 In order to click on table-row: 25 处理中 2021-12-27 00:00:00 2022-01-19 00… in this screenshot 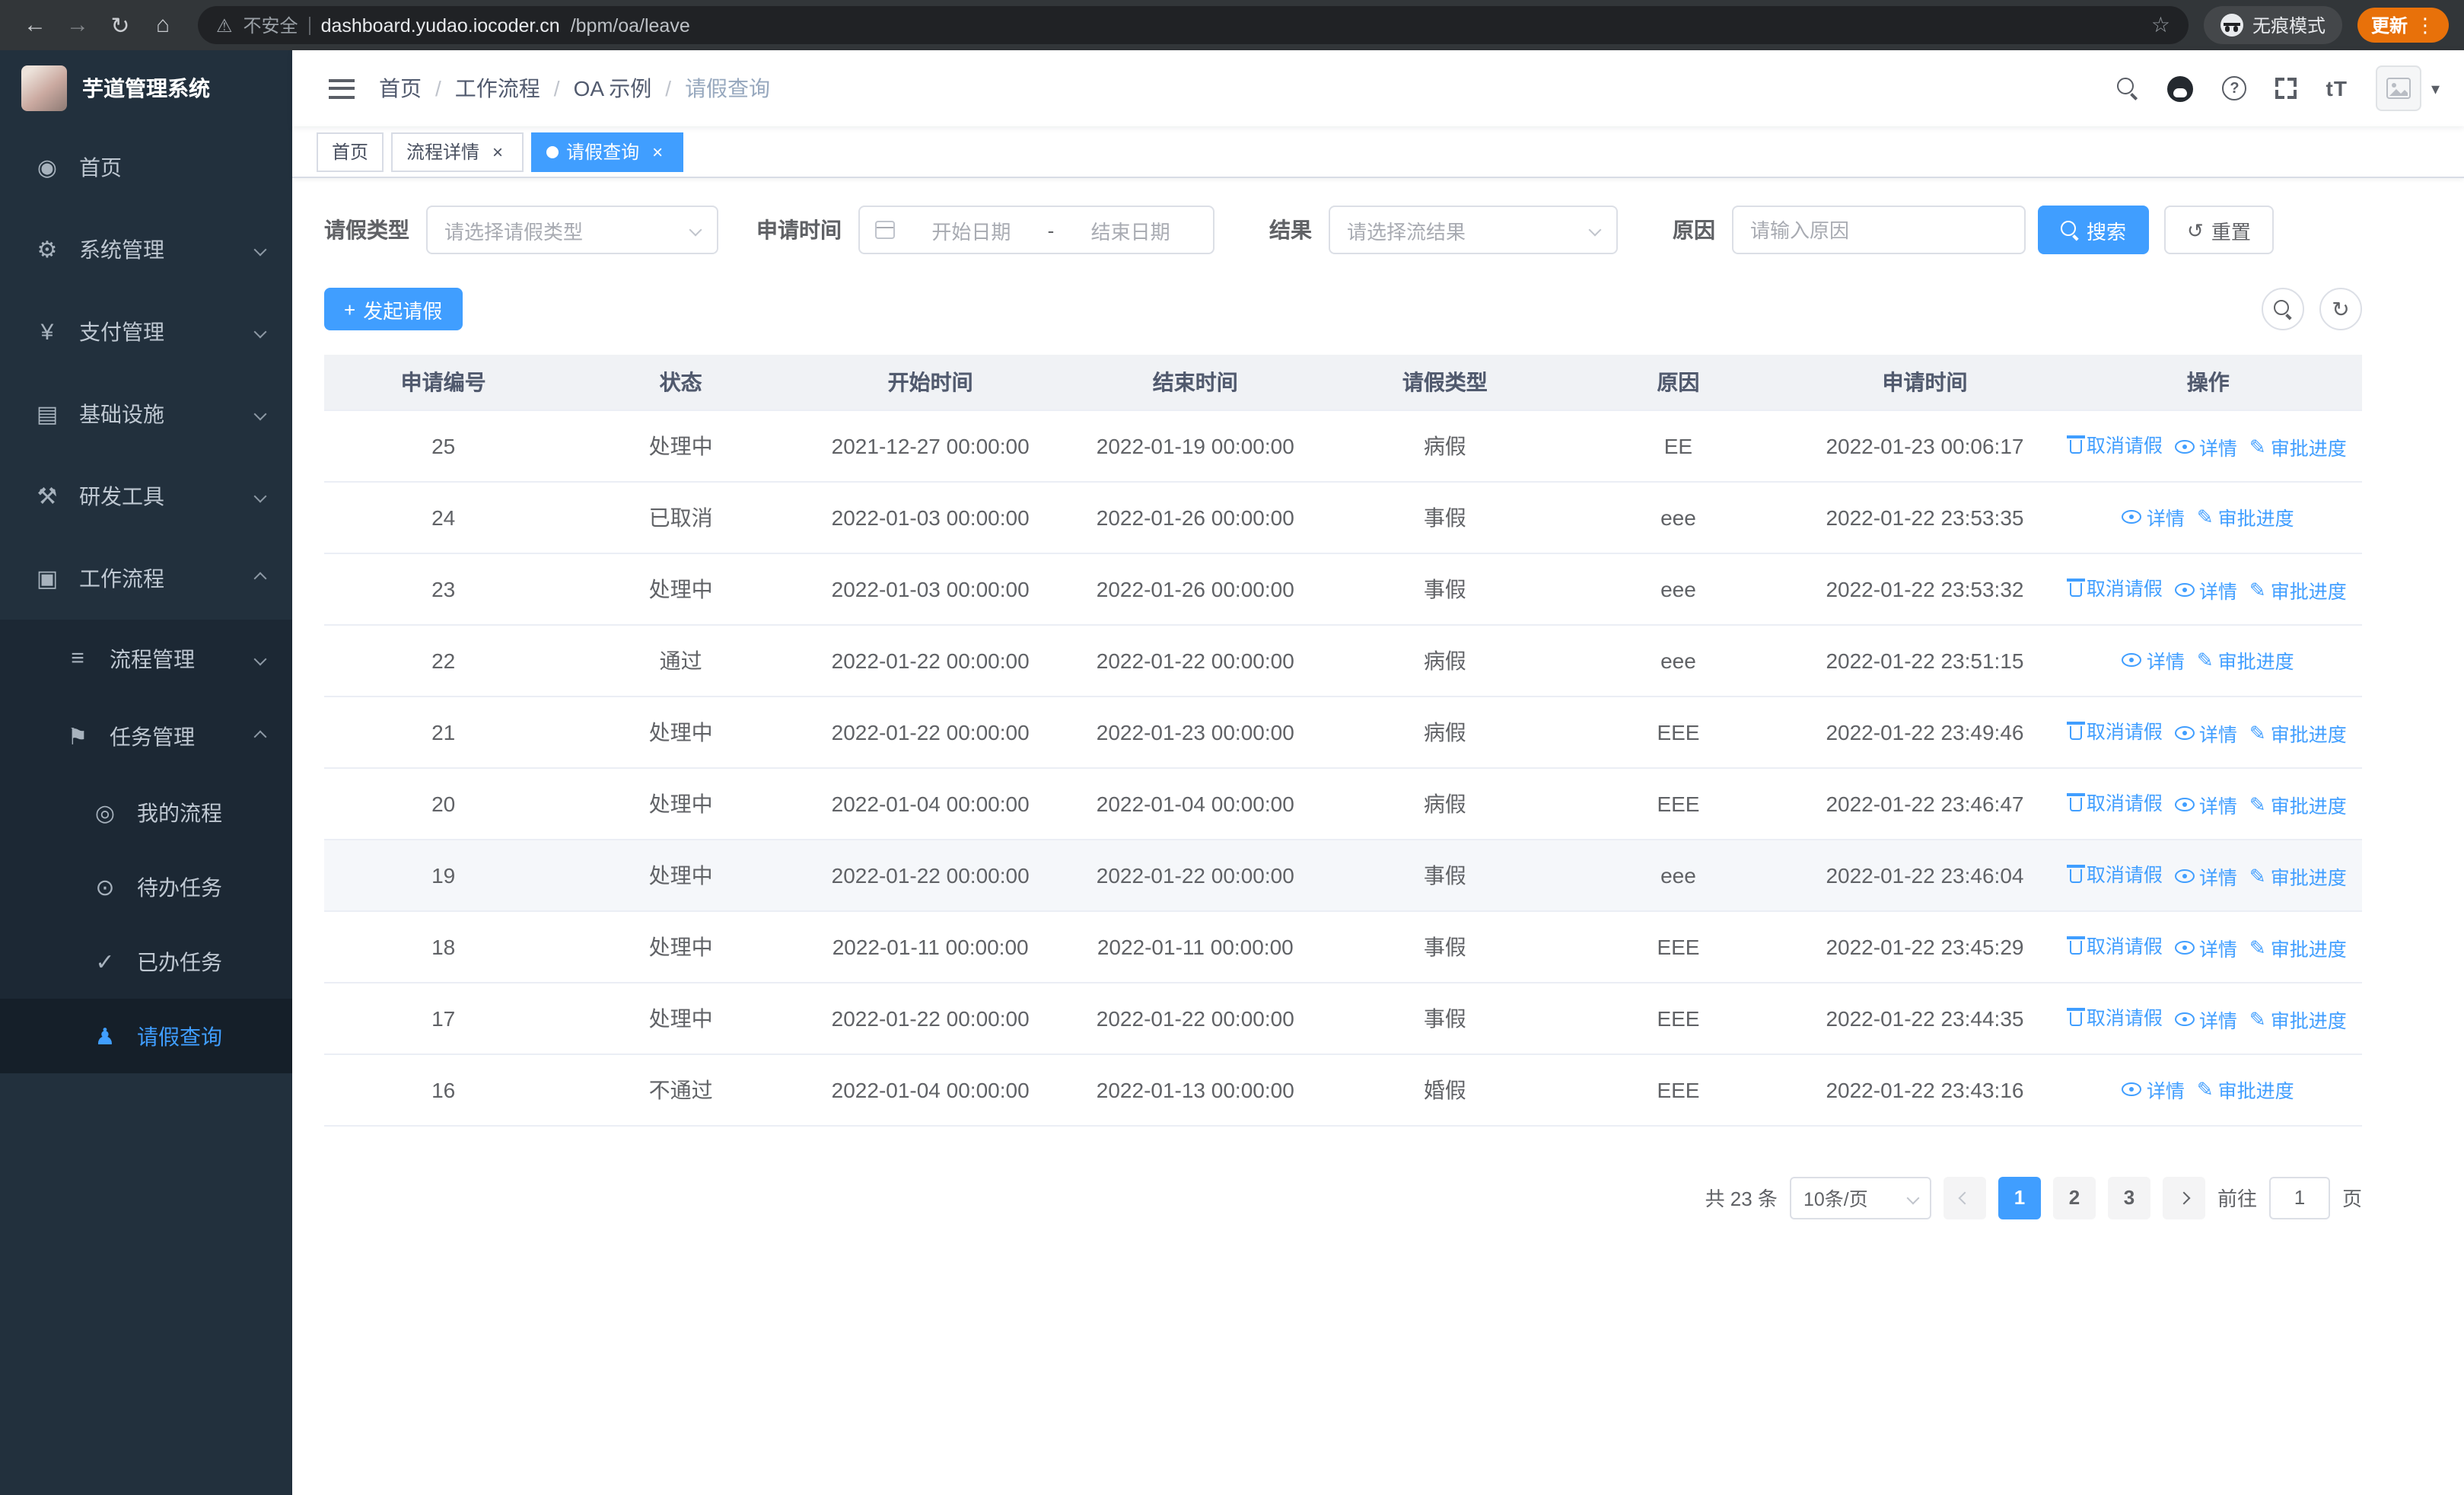, I will do `click(1343, 446)`.